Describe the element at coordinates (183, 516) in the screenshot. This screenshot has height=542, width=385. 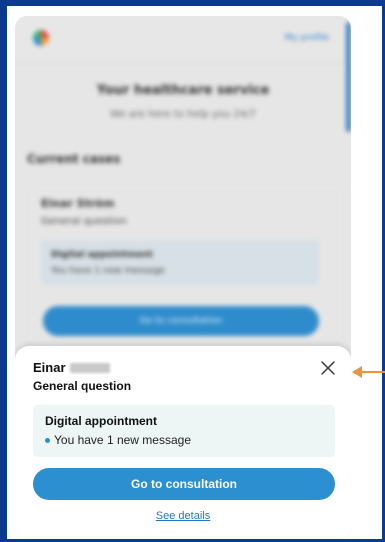
I see `see-details-link: See details` at that location.